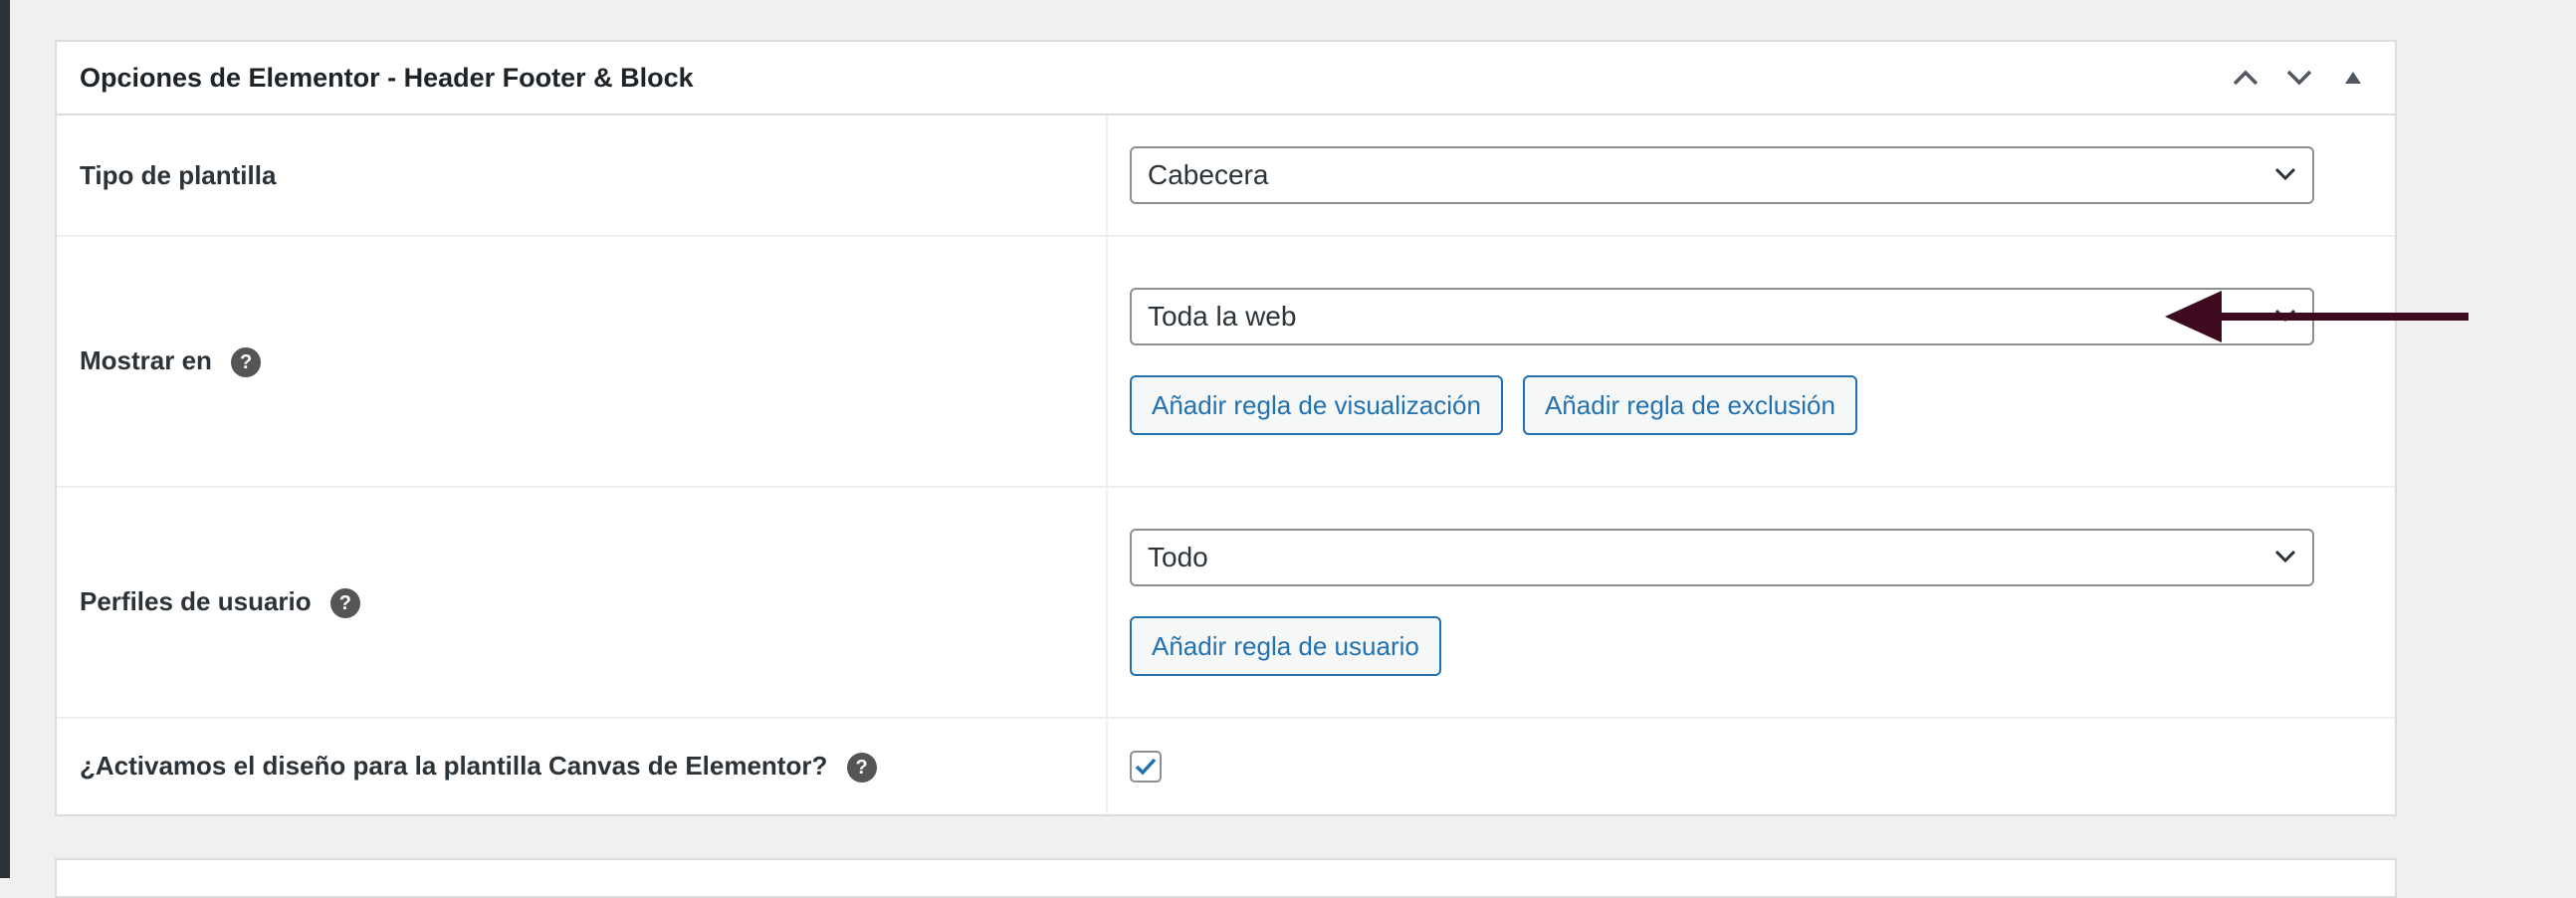 This screenshot has width=2576, height=898. Describe the element at coordinates (1722, 557) in the screenshot. I see `user-roles-select: Todo` at that location.